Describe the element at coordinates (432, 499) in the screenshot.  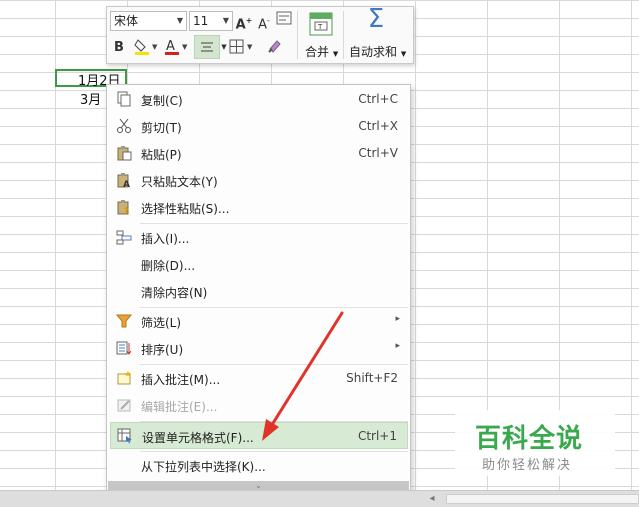
I see `scroll-left-icon: ◂` at that location.